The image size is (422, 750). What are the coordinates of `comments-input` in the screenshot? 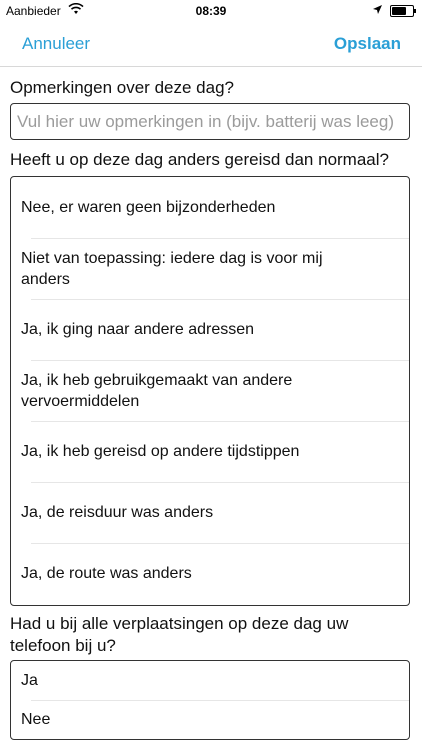 It's located at (210, 121).